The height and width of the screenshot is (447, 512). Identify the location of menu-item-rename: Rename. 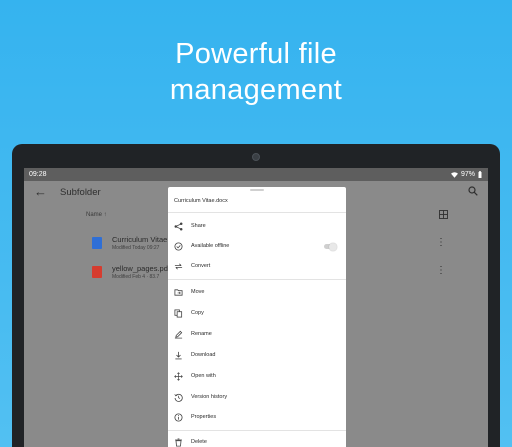
(257, 335).